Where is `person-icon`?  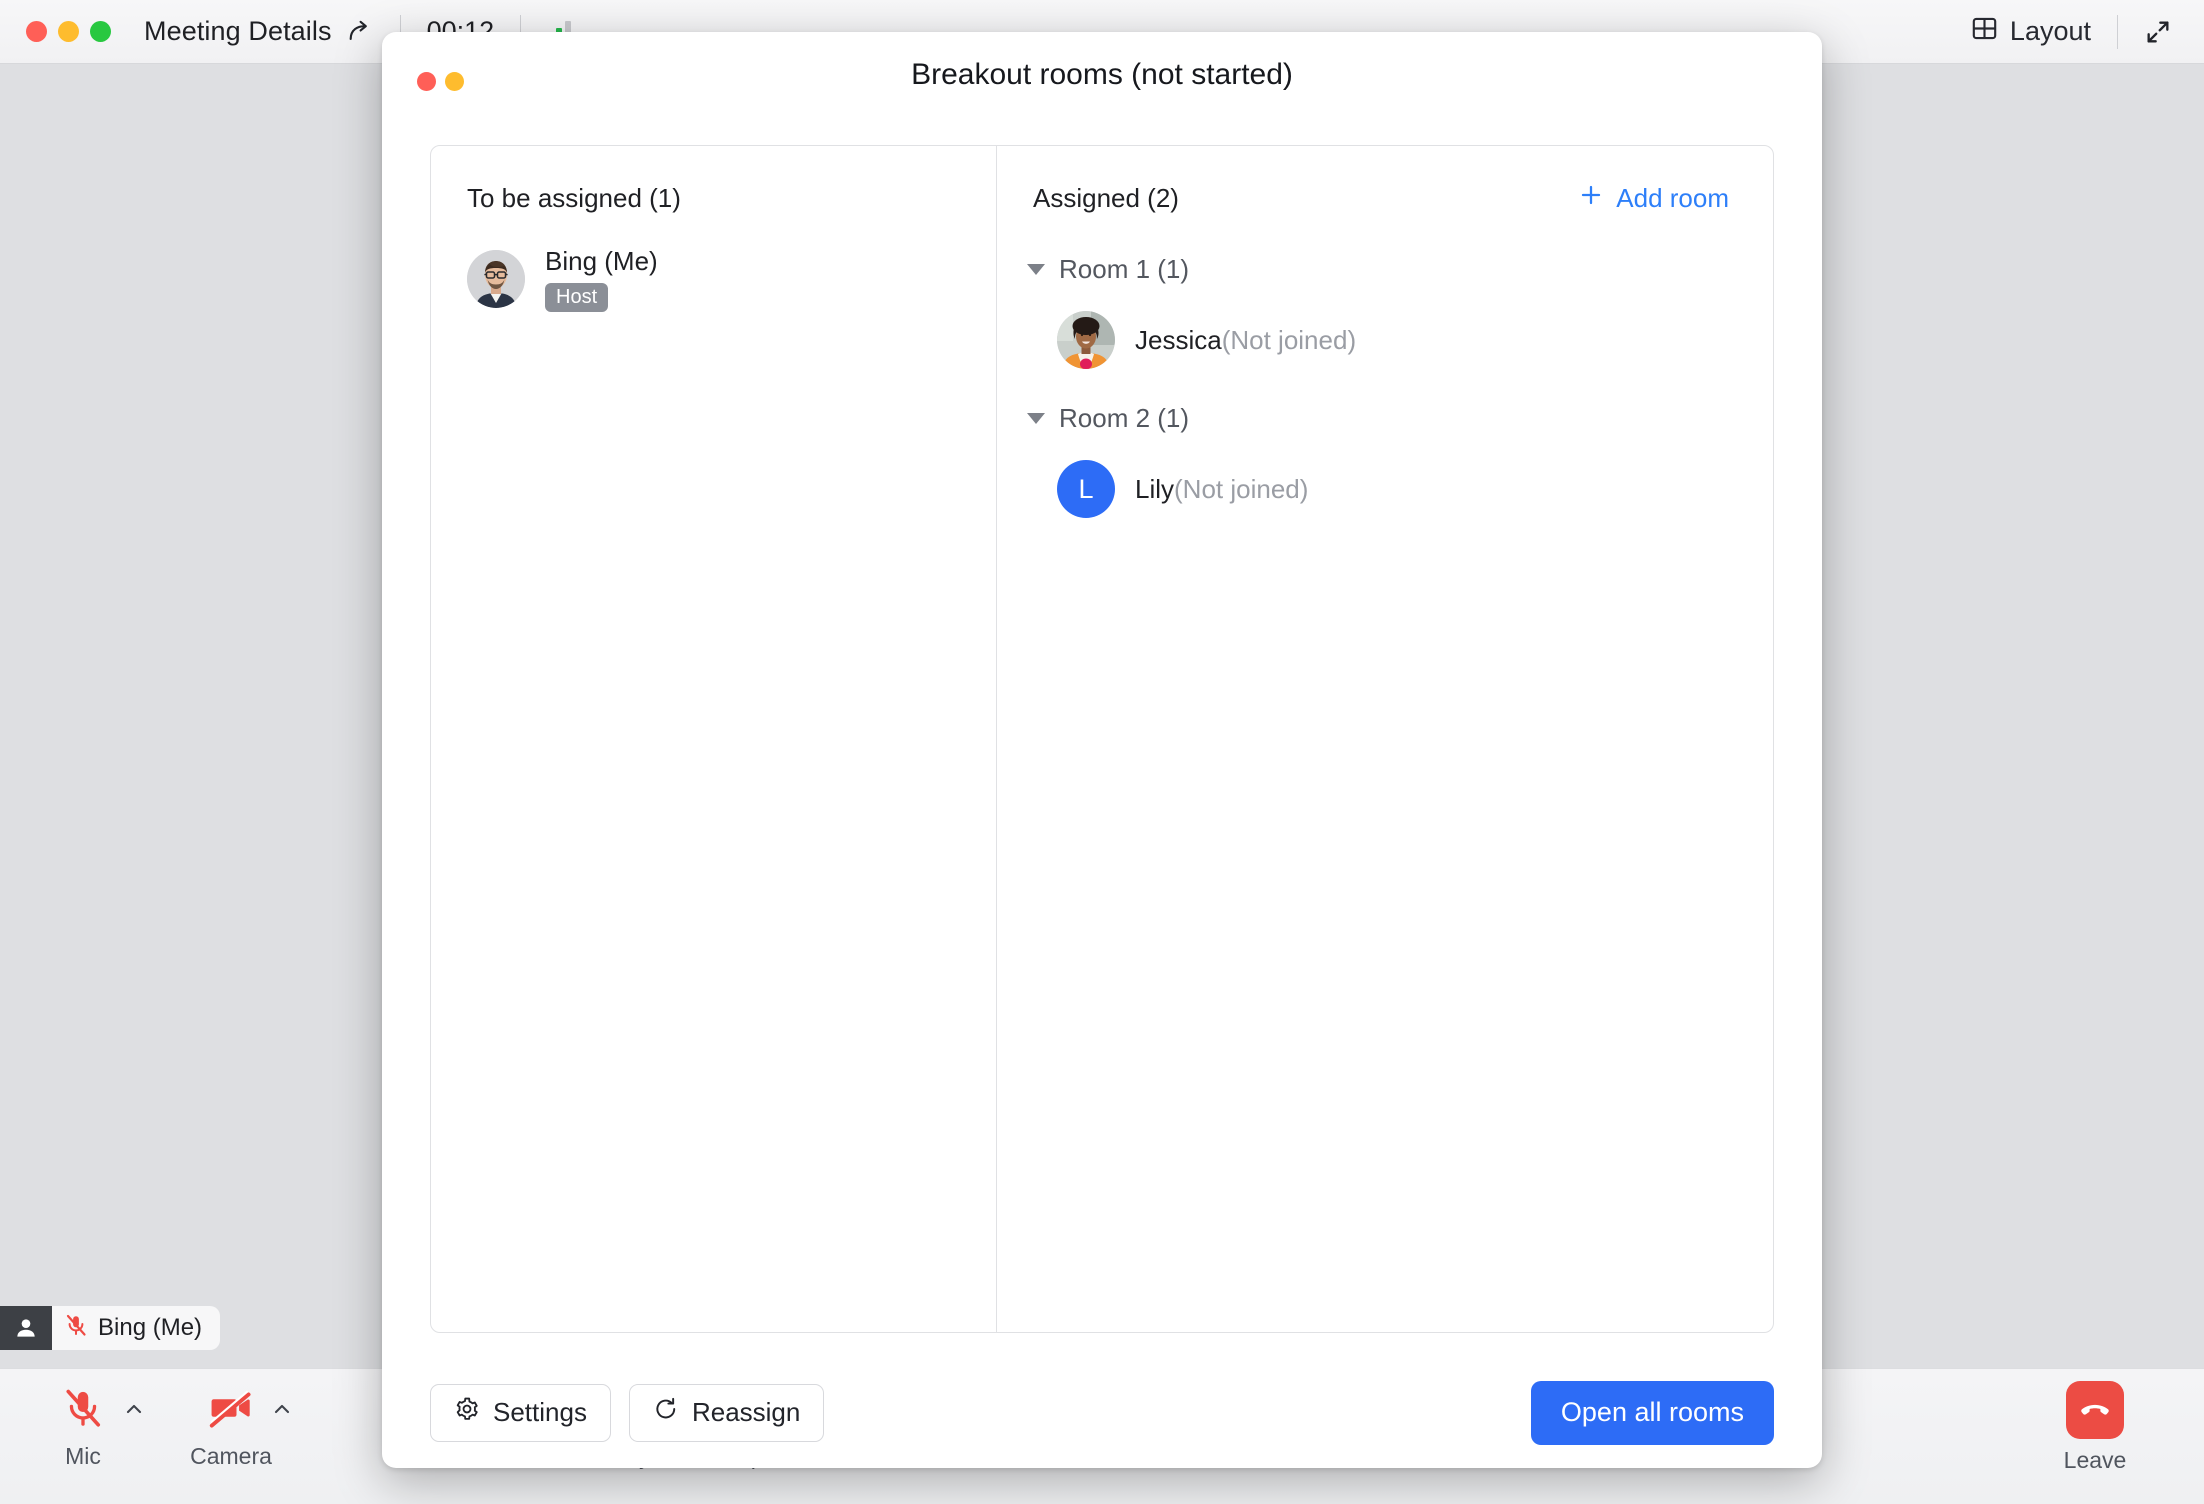 person-icon is located at coordinates (26, 1328).